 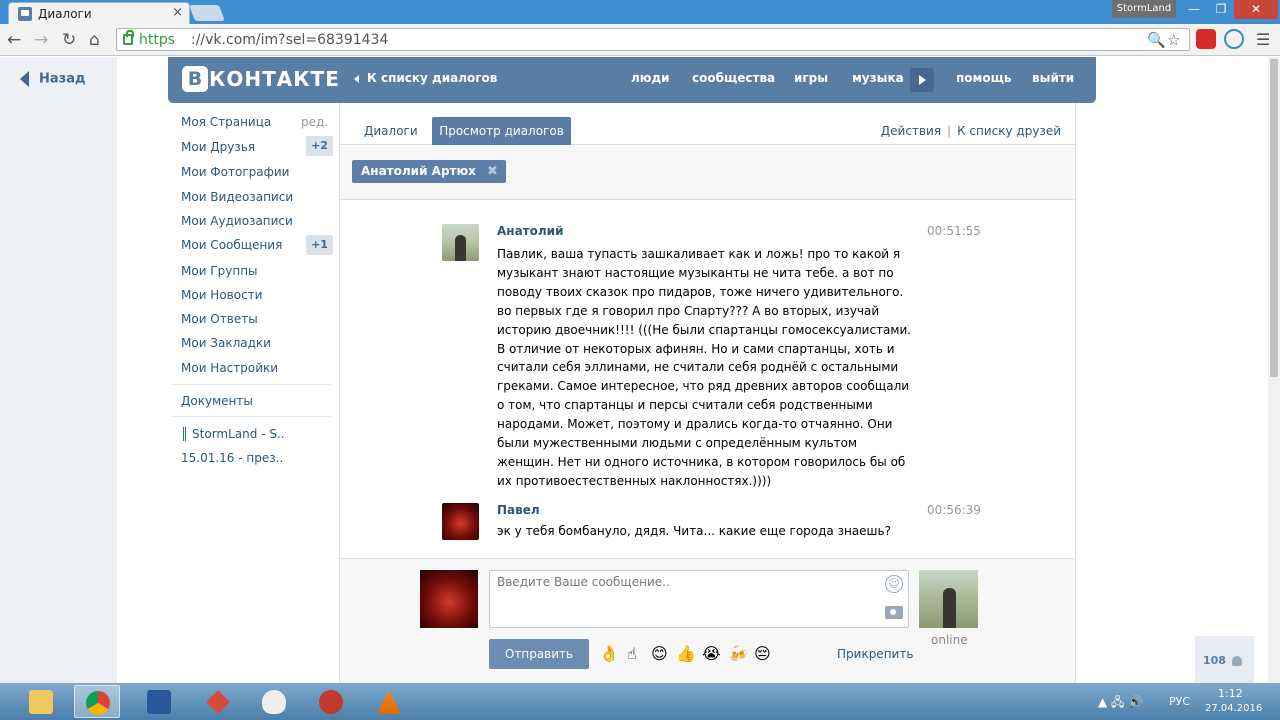 What do you see at coordinates (226, 125) in the screenshot?
I see `menu-my-page: Моя Страница` at bounding box center [226, 125].